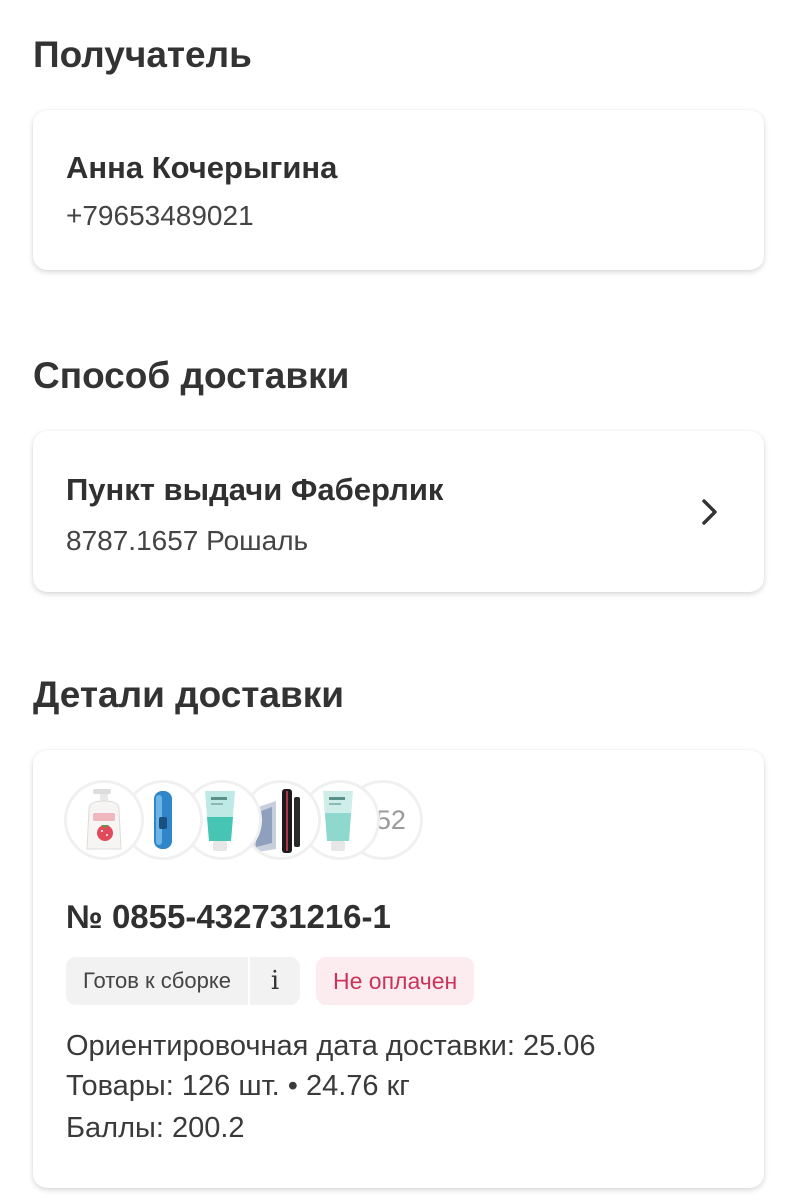  I want to click on recipient-section-title: Получатель, so click(142, 54).